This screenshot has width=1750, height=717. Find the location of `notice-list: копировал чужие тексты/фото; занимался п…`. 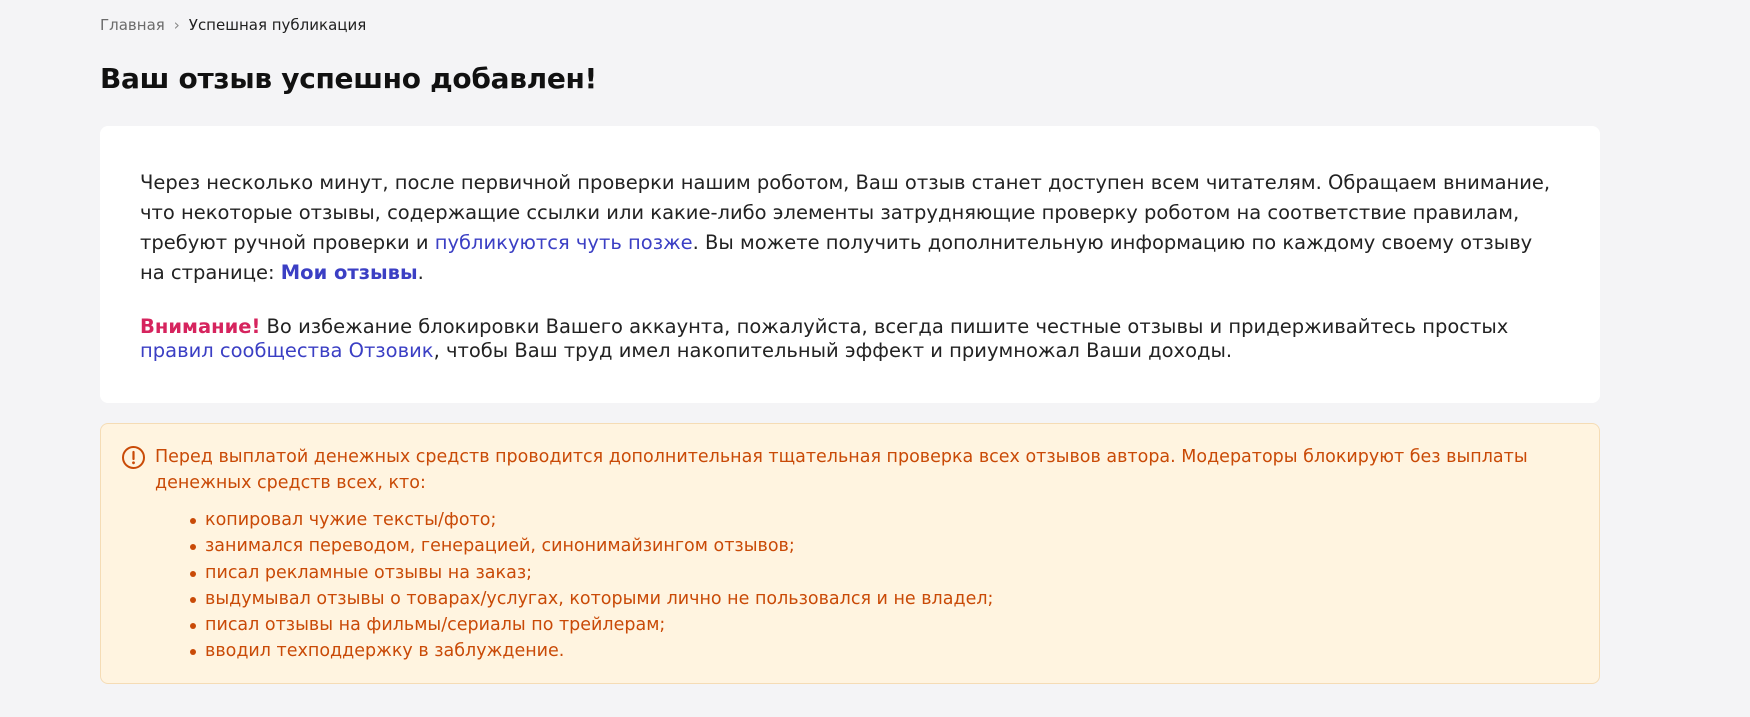

notice-list: копировал чужие тексты/фото; занимался п… is located at coordinates (591, 586).